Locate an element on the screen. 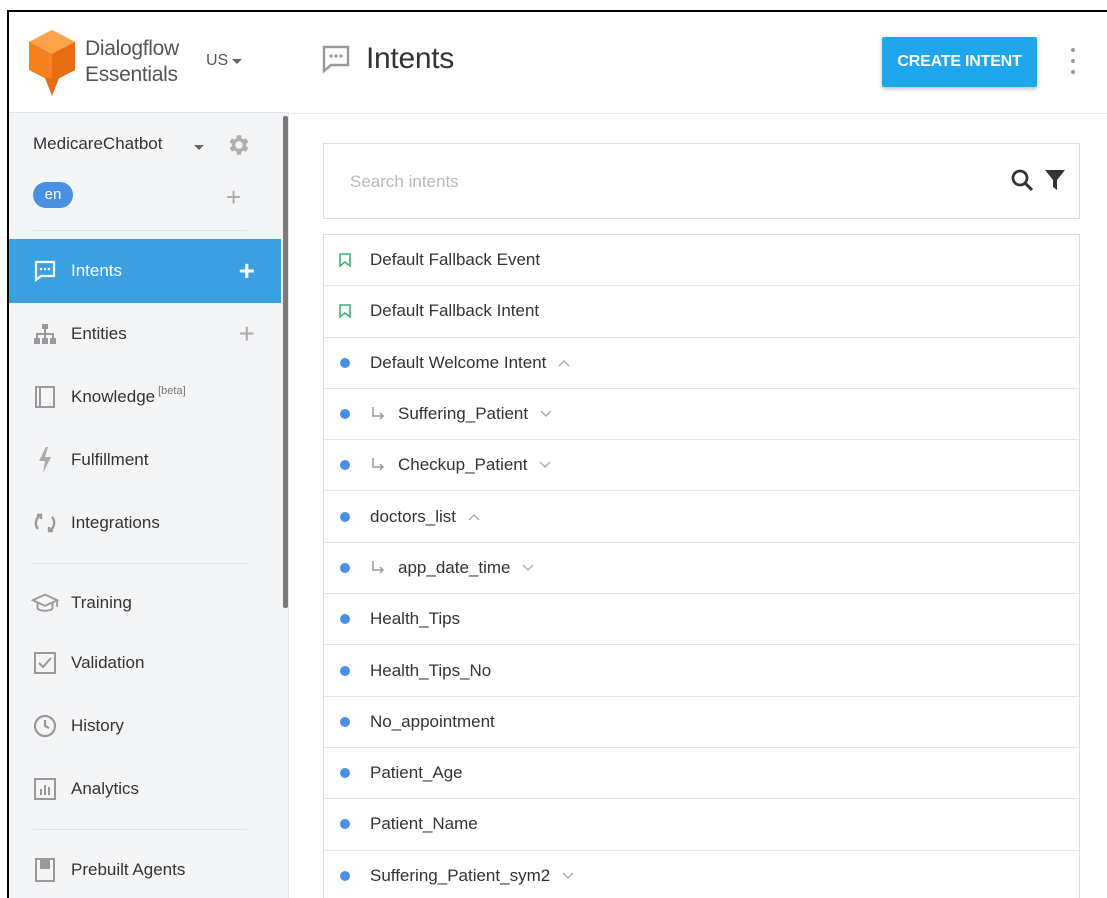 Image resolution: width=1107 pixels, height=898 pixels. brand-line1: Dialogflow is located at coordinates (132, 48).